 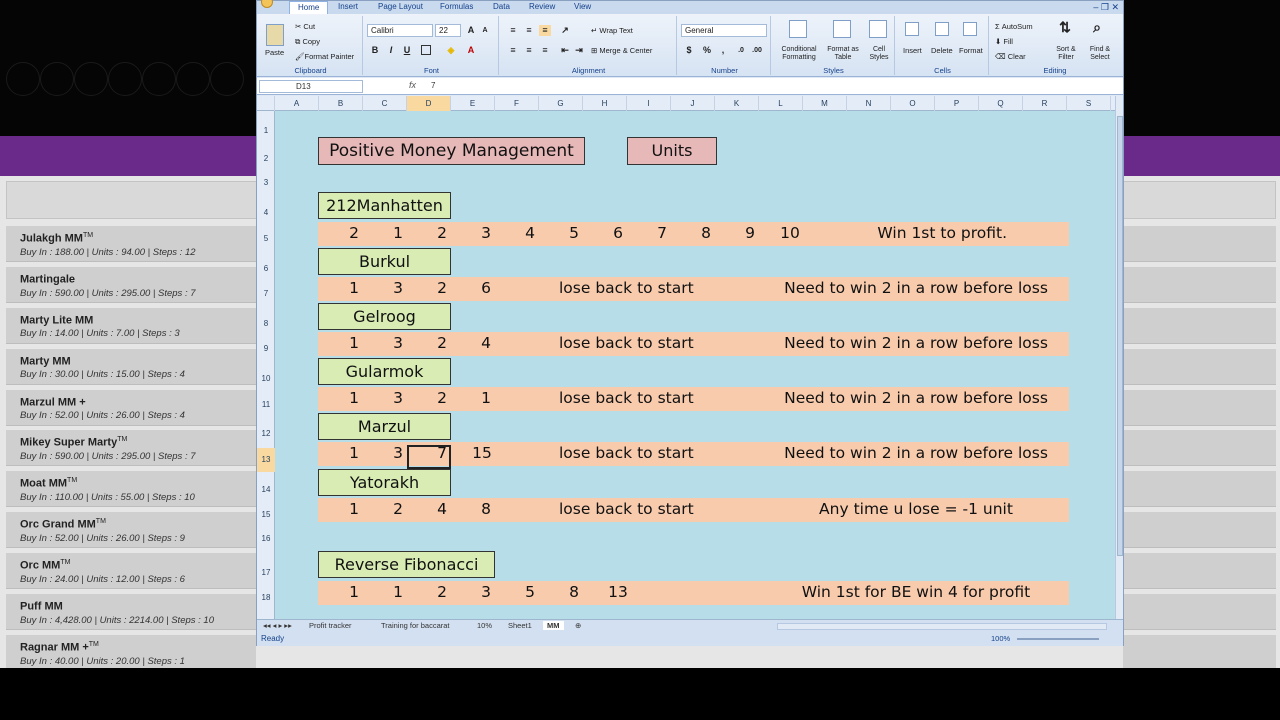 What do you see at coordinates (565, 30) in the screenshot?
I see `orientation-icon: ↗` at bounding box center [565, 30].